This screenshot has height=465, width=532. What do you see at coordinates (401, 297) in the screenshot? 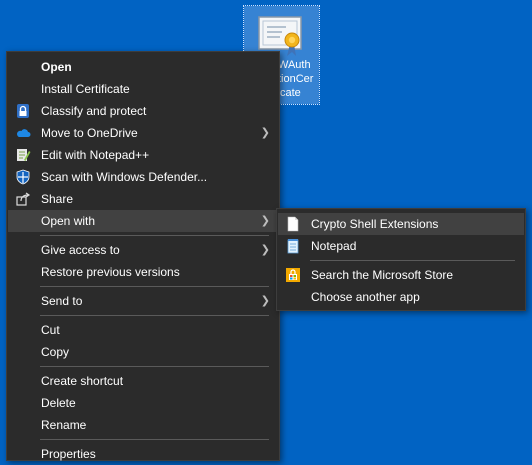
I see `submenu-item-choose-another-app: Choose another app` at bounding box center [401, 297].